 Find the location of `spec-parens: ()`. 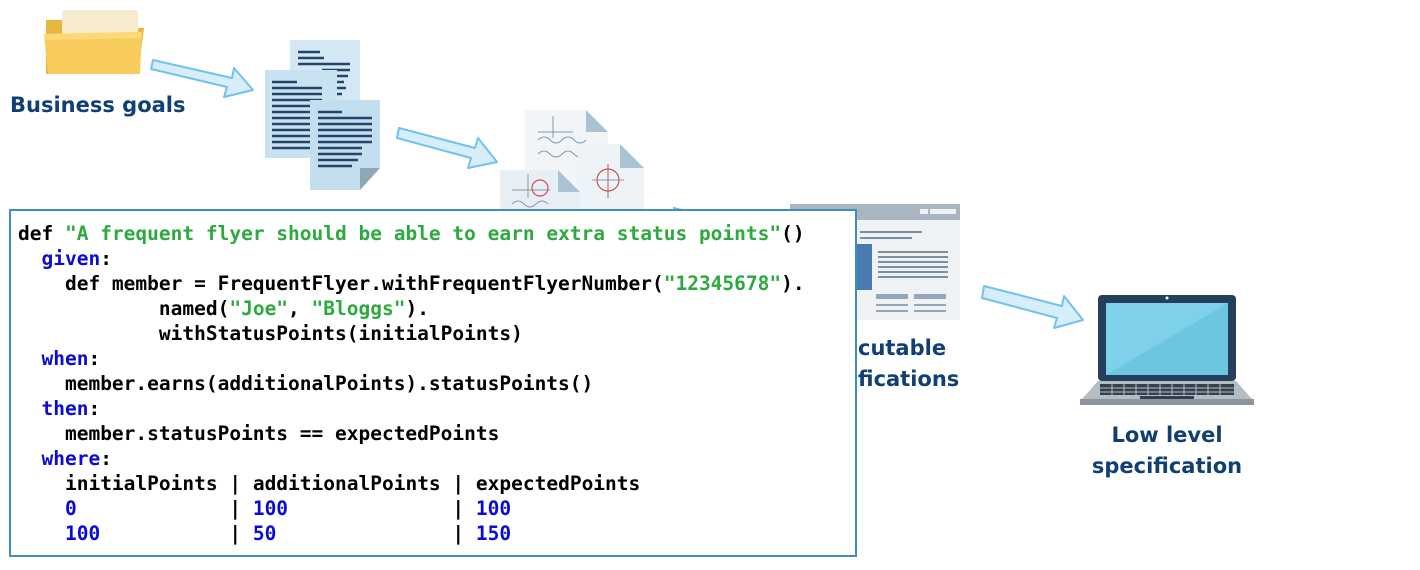

spec-parens: () is located at coordinates (793, 233).